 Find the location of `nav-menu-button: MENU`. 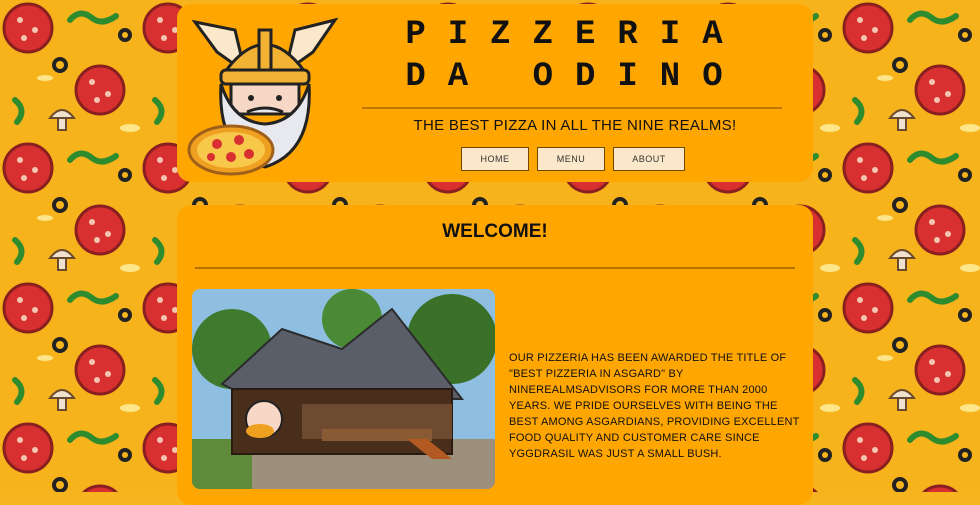

nav-menu-button: MENU is located at coordinates (571, 159).